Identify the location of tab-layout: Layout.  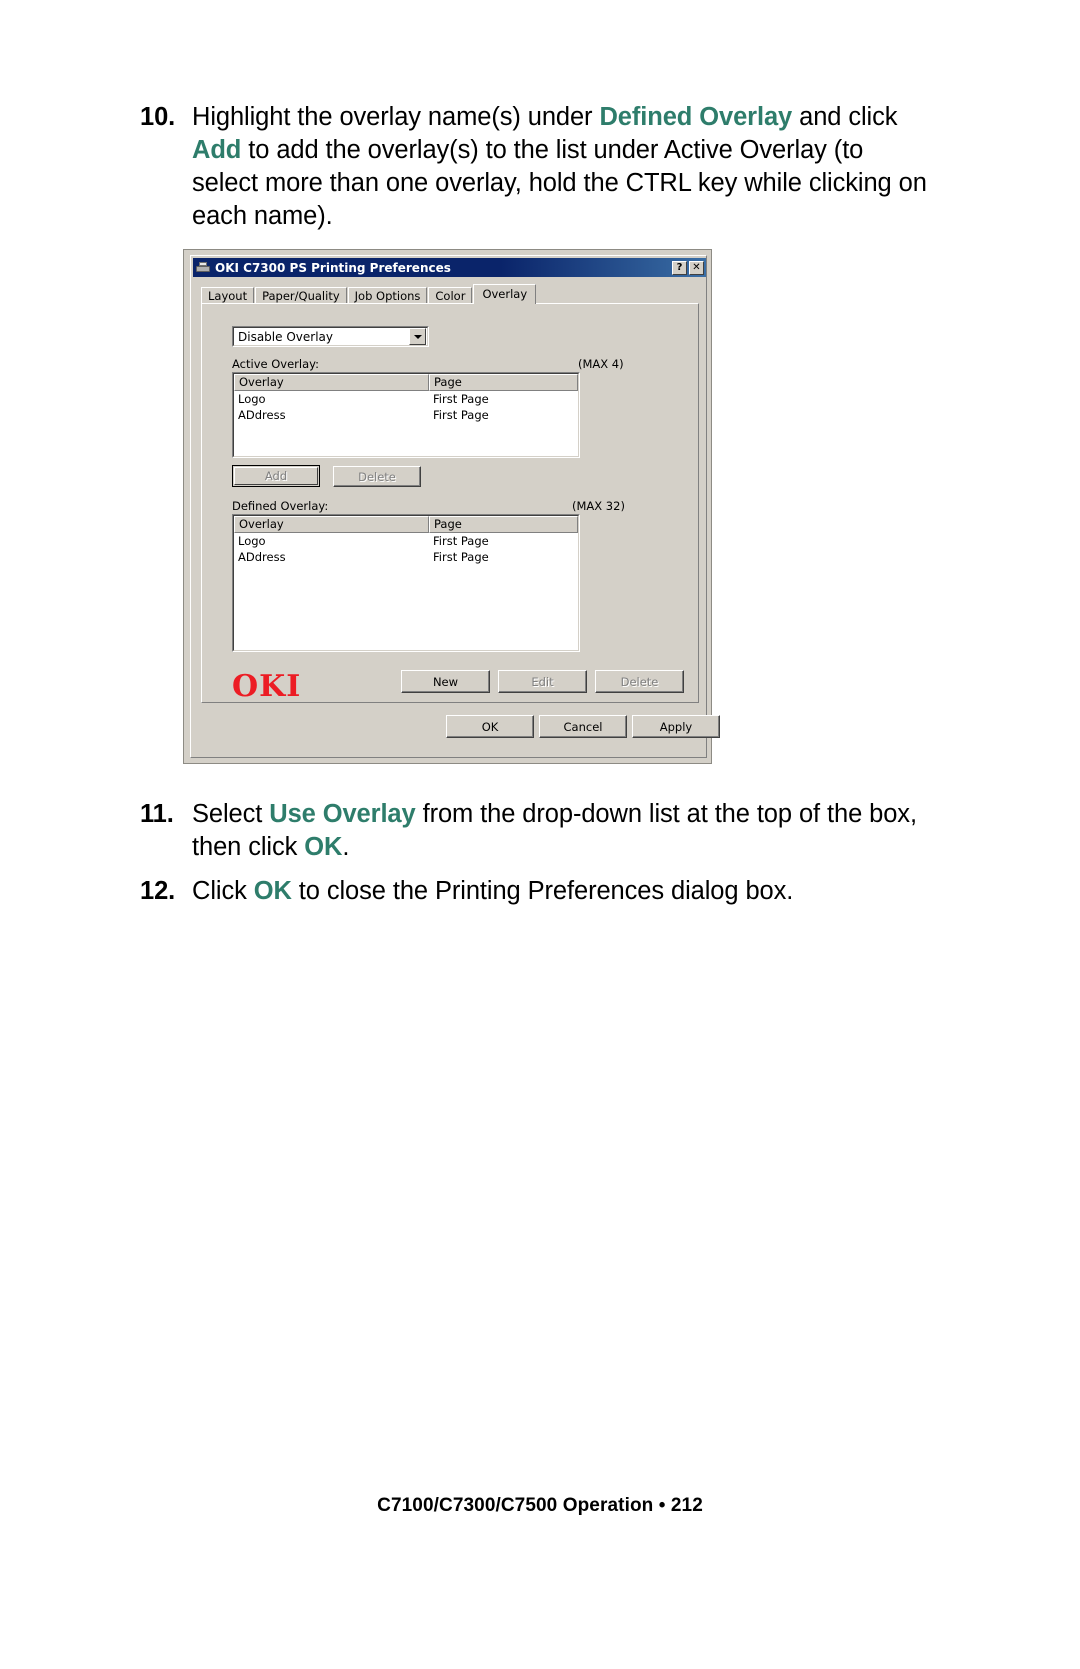
(228, 295).